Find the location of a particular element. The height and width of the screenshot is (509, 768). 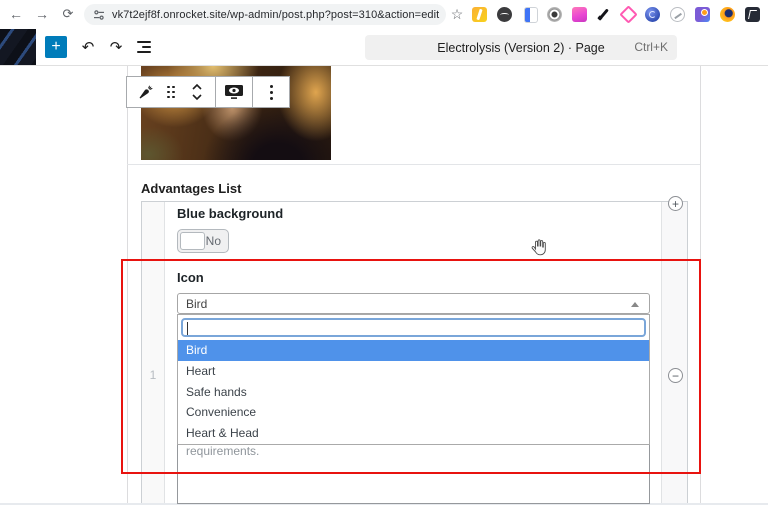

shortcut-hint: Ctrl+K is located at coordinates (651, 47).